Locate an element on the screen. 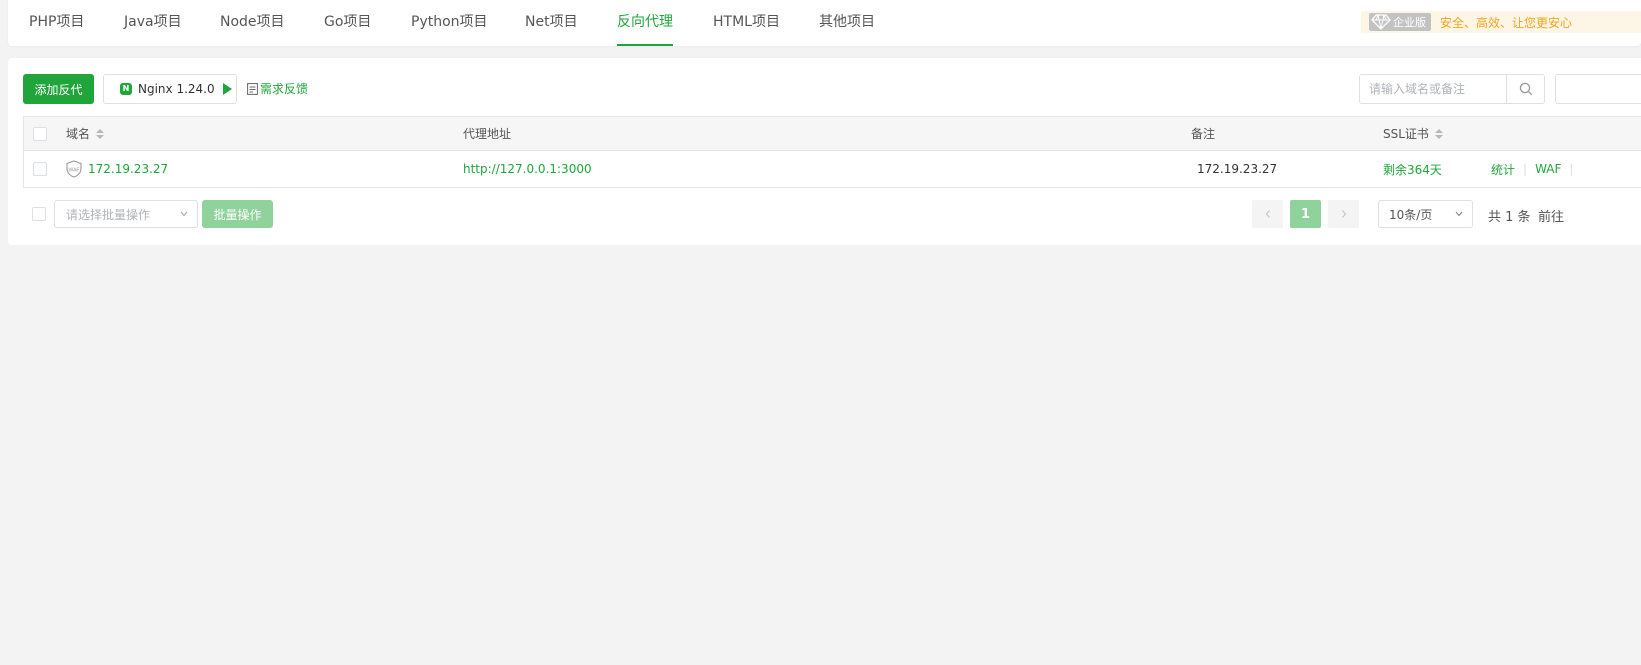 This screenshot has width=1641, height=665. search-box is located at coordinates (1452, 89).